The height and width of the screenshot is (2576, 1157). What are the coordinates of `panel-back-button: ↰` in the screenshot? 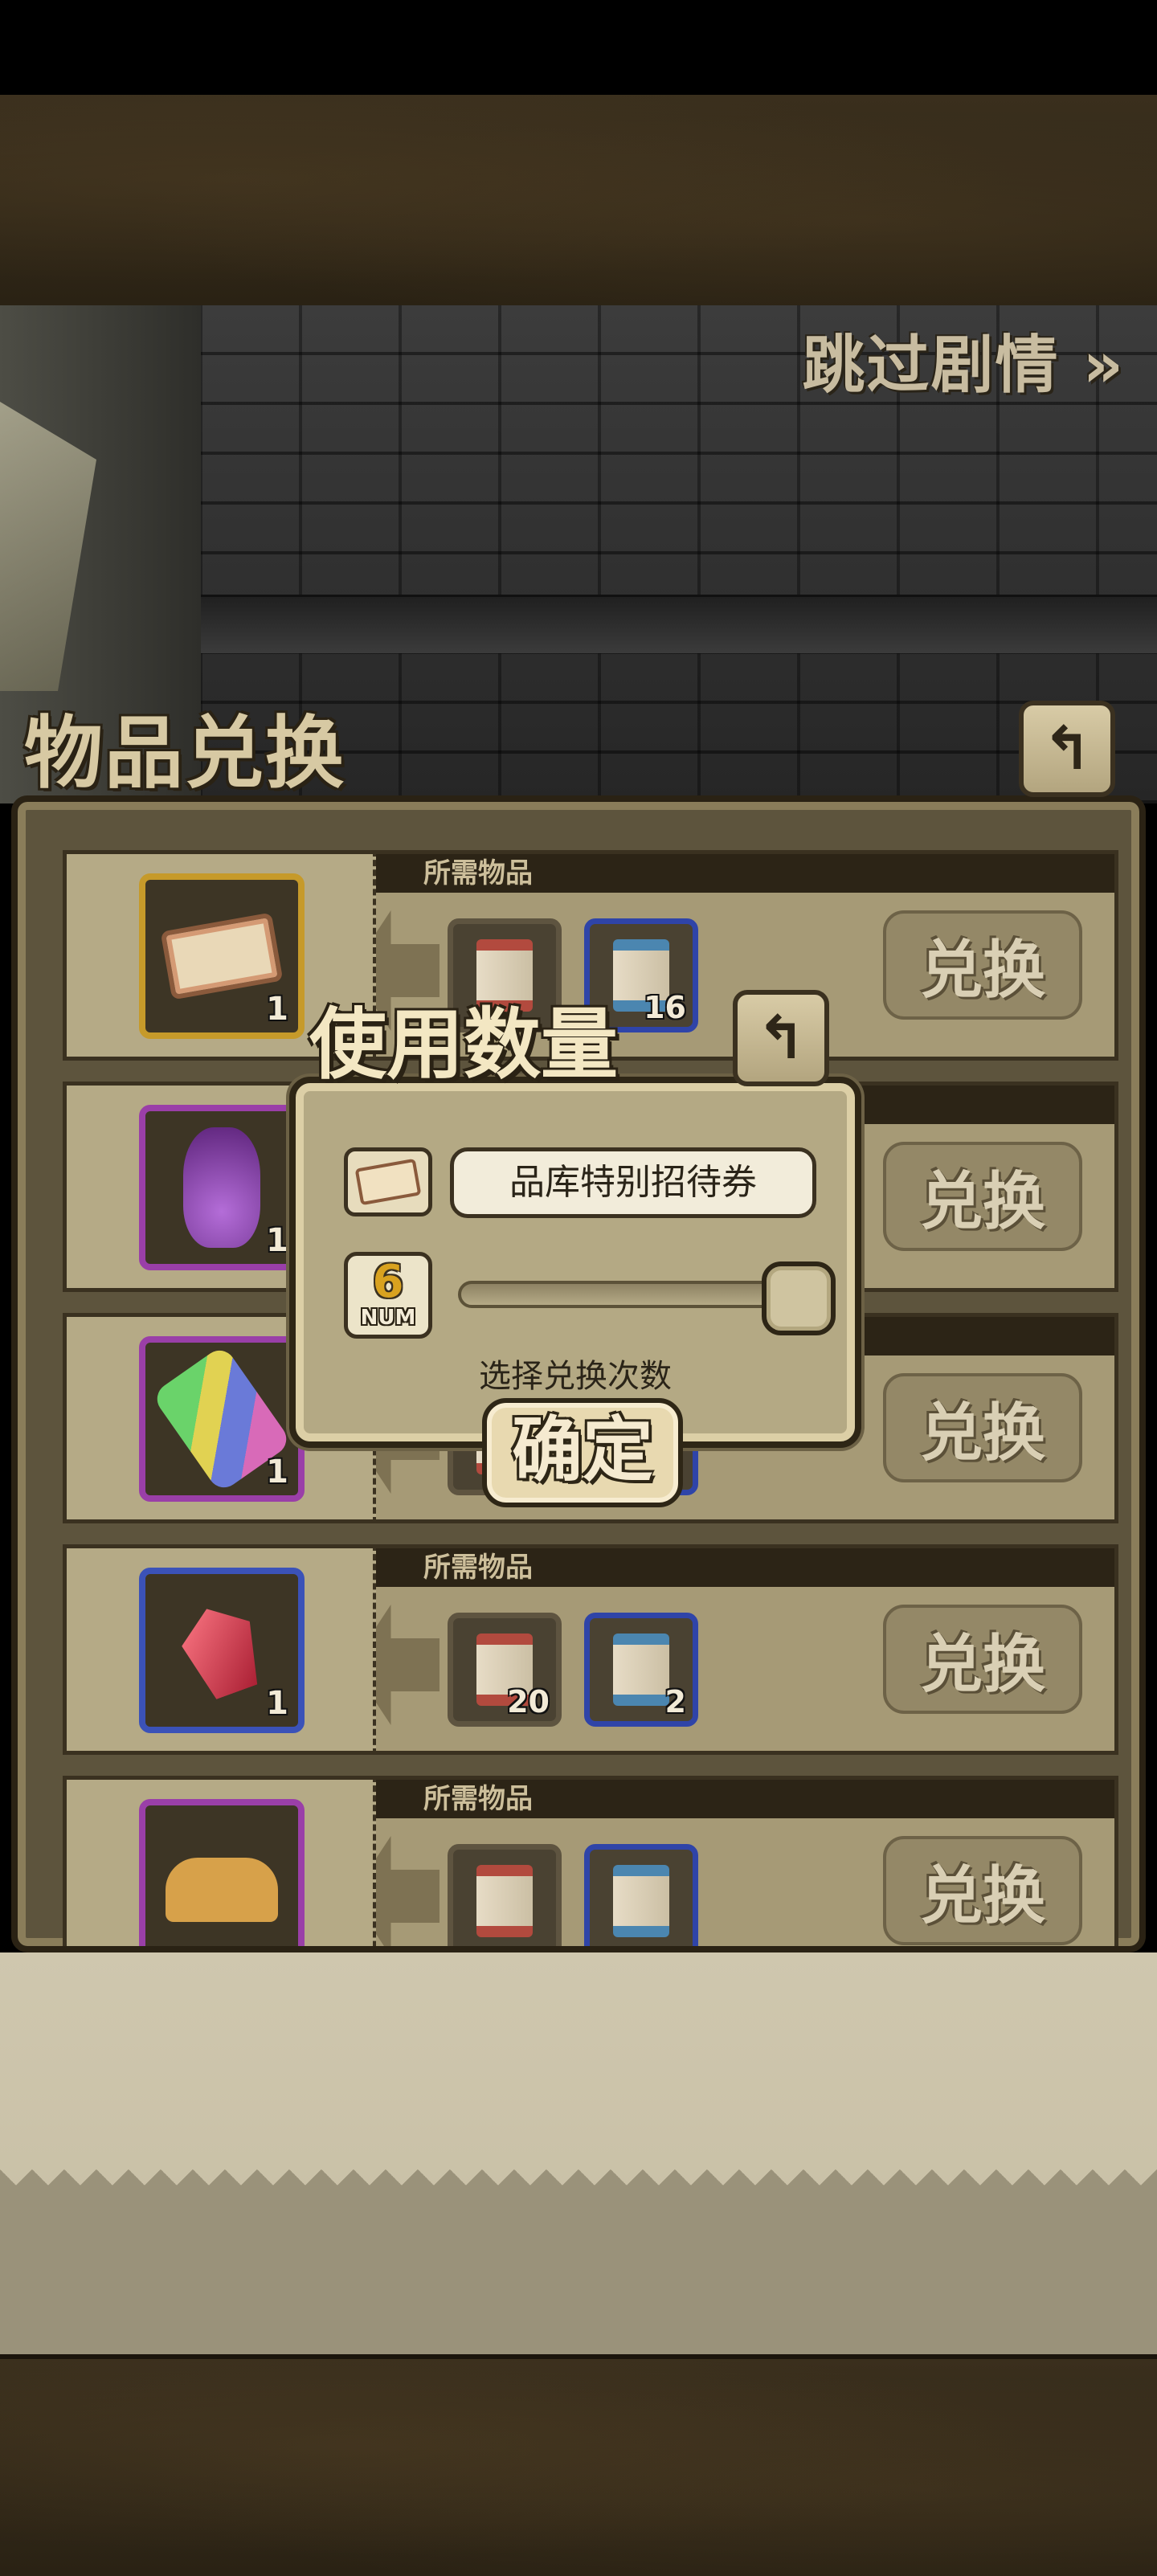 It's located at (1067, 749).